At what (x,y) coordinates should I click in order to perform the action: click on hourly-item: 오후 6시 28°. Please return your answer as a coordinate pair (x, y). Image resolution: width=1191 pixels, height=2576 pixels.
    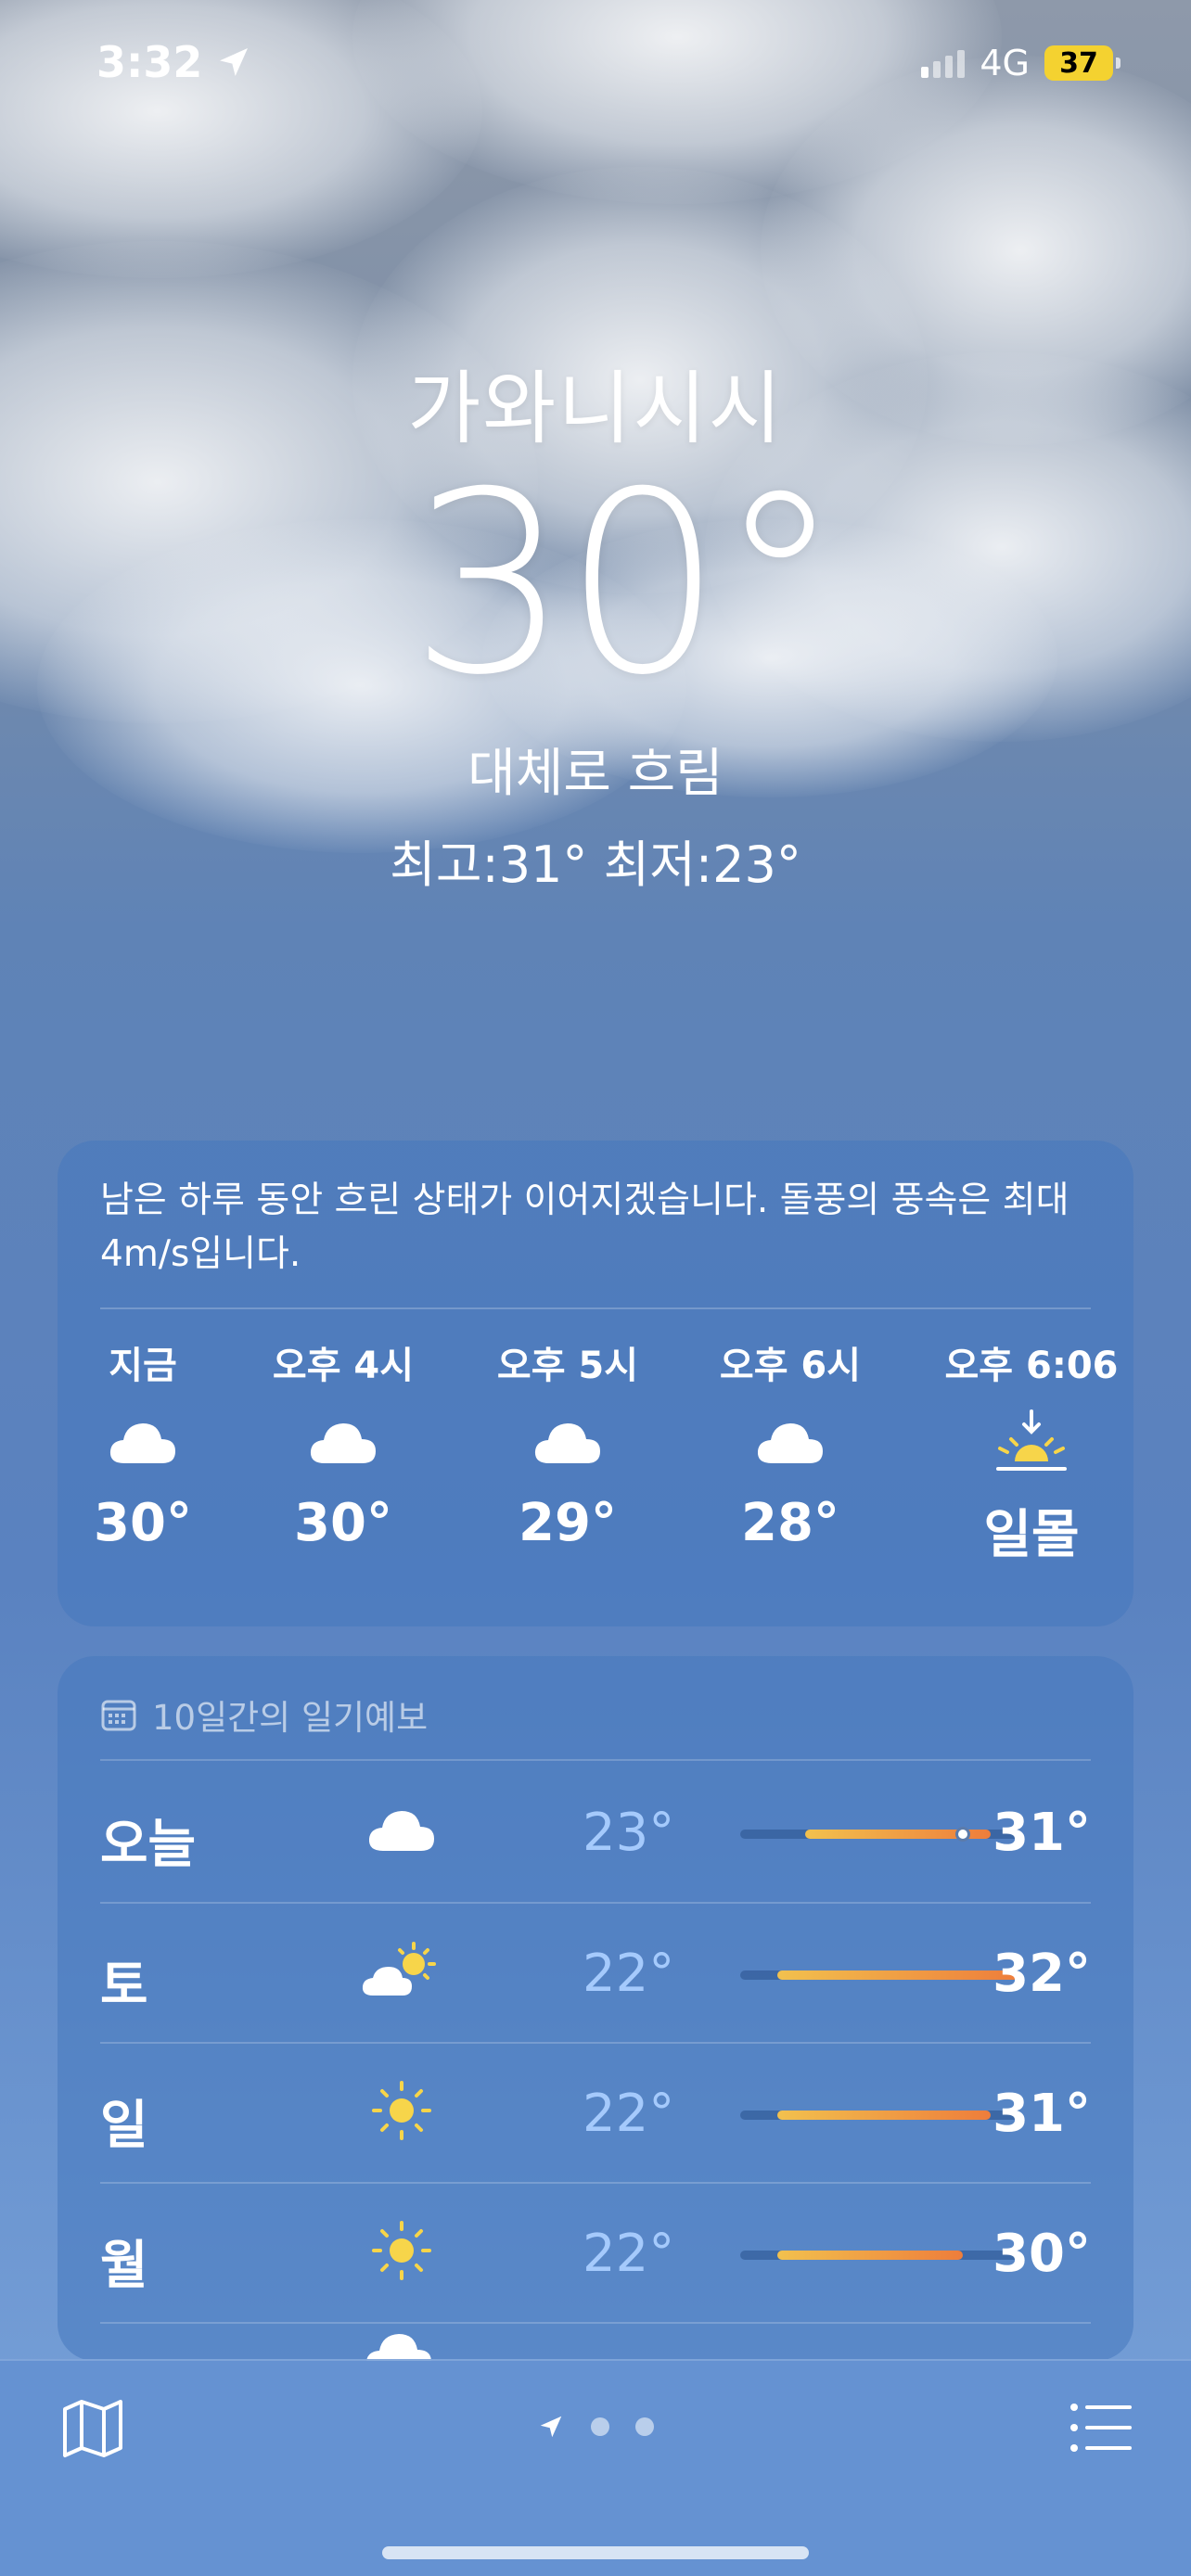
    Looking at the image, I should click on (790, 1444).